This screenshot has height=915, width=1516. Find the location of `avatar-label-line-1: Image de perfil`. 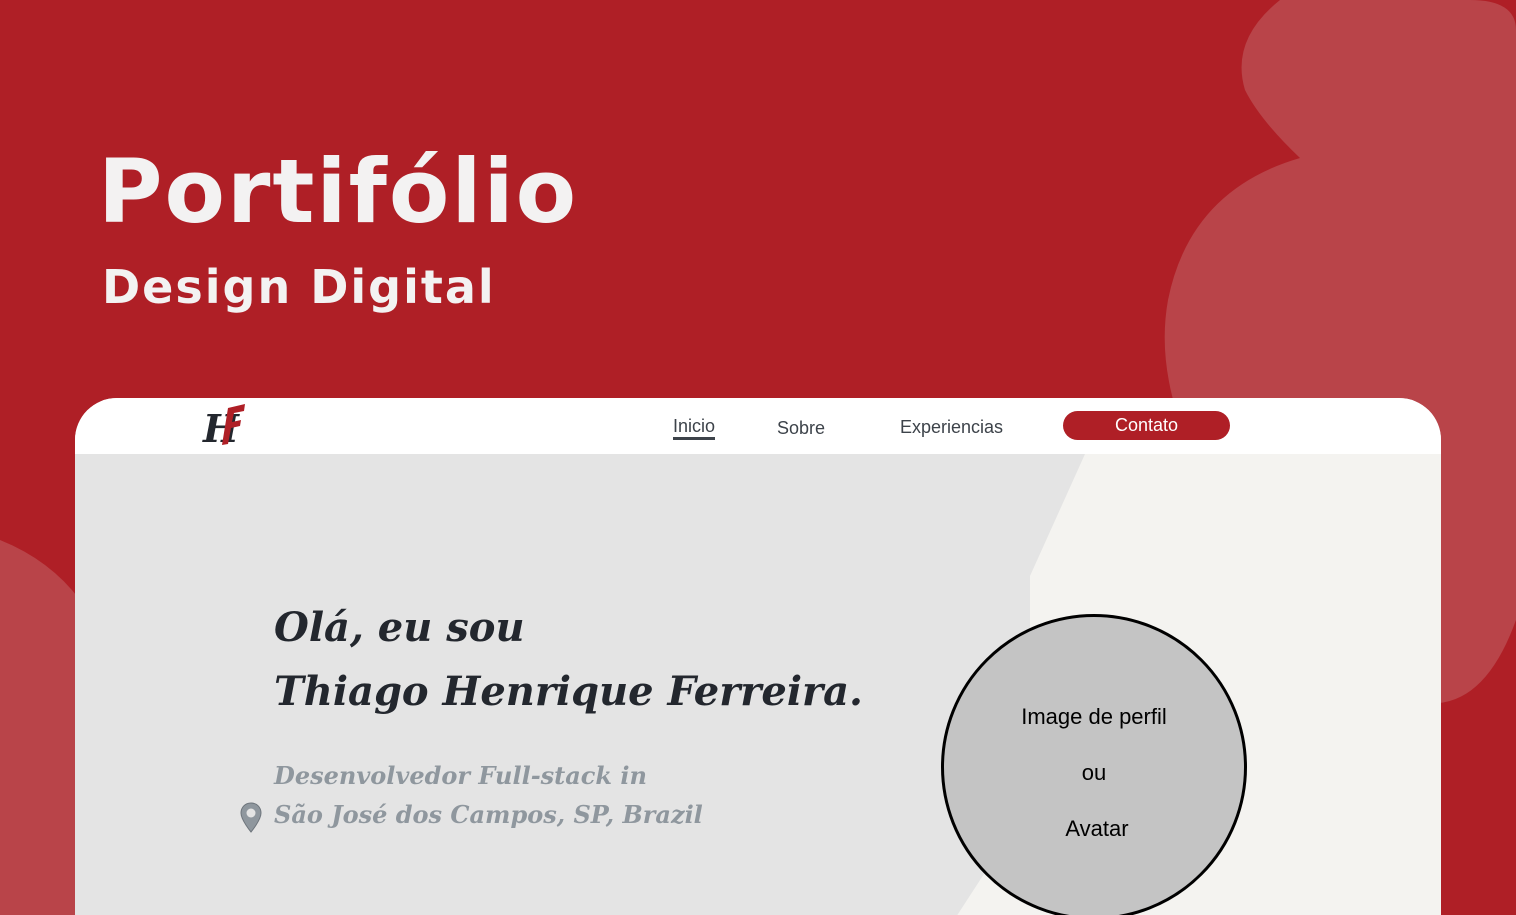

avatar-label-line-1: Image de perfil is located at coordinates (1094, 716).